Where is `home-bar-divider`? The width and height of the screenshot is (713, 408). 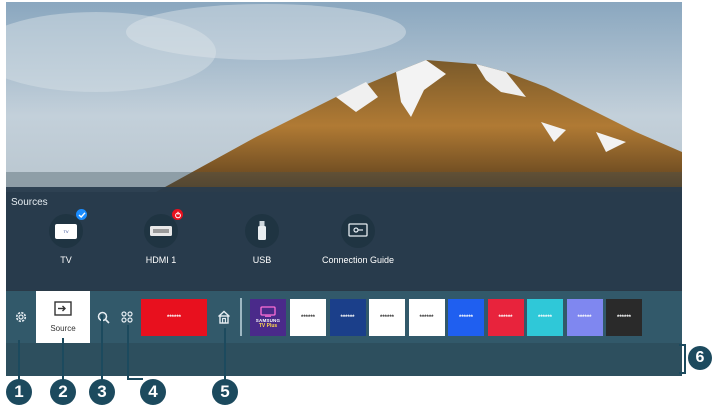 home-bar-divider is located at coordinates (241, 317).